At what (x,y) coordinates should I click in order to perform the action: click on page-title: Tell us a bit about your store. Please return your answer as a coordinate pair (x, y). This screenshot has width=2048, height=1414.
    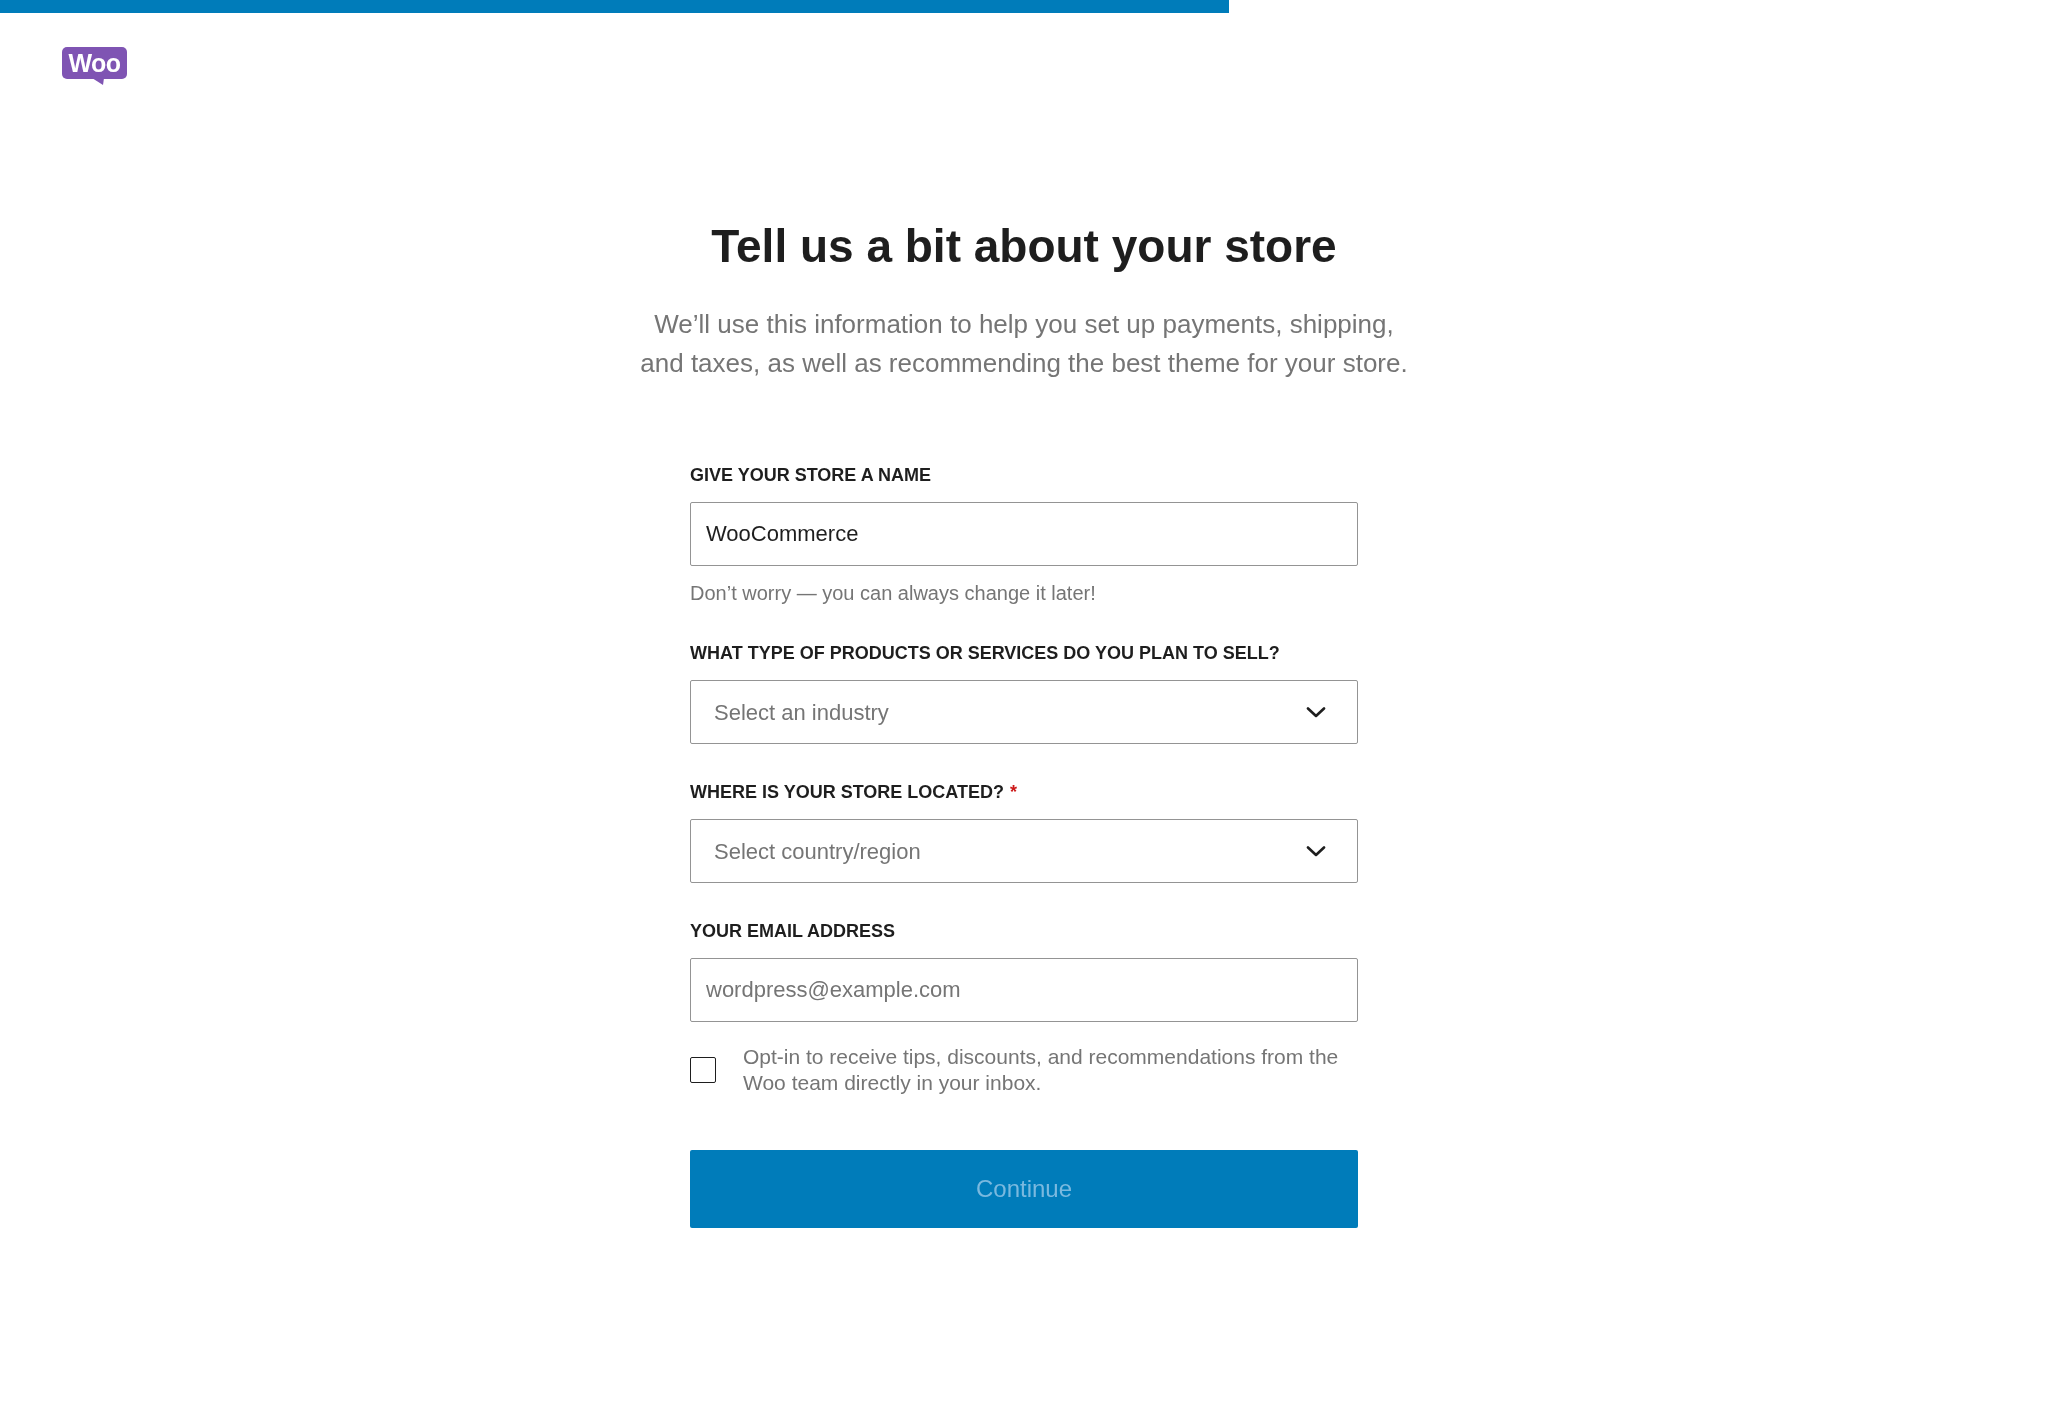
    Looking at the image, I should click on (1024, 246).